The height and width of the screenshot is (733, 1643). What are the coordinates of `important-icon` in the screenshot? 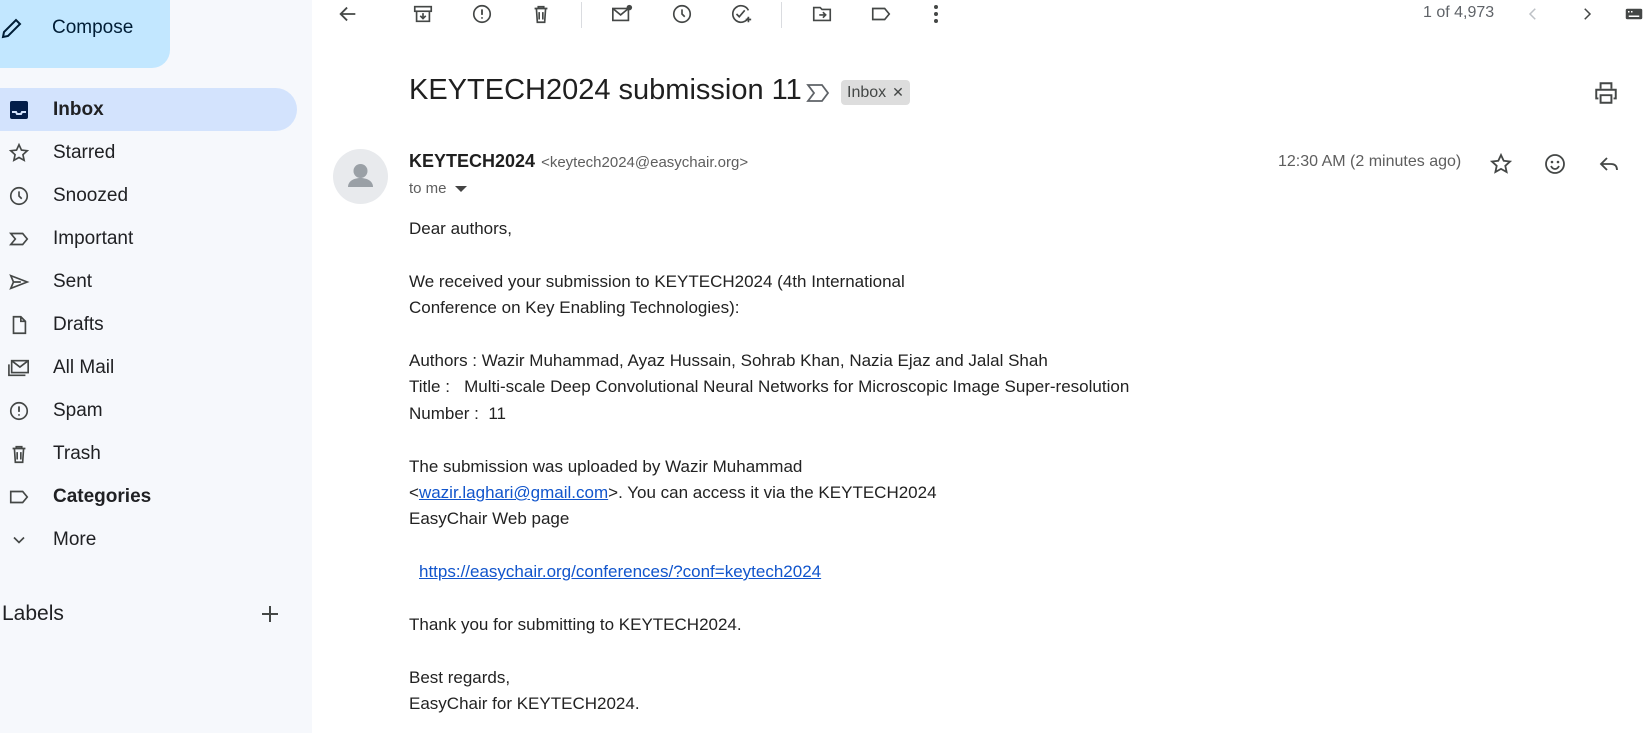 It's located at (19, 239).